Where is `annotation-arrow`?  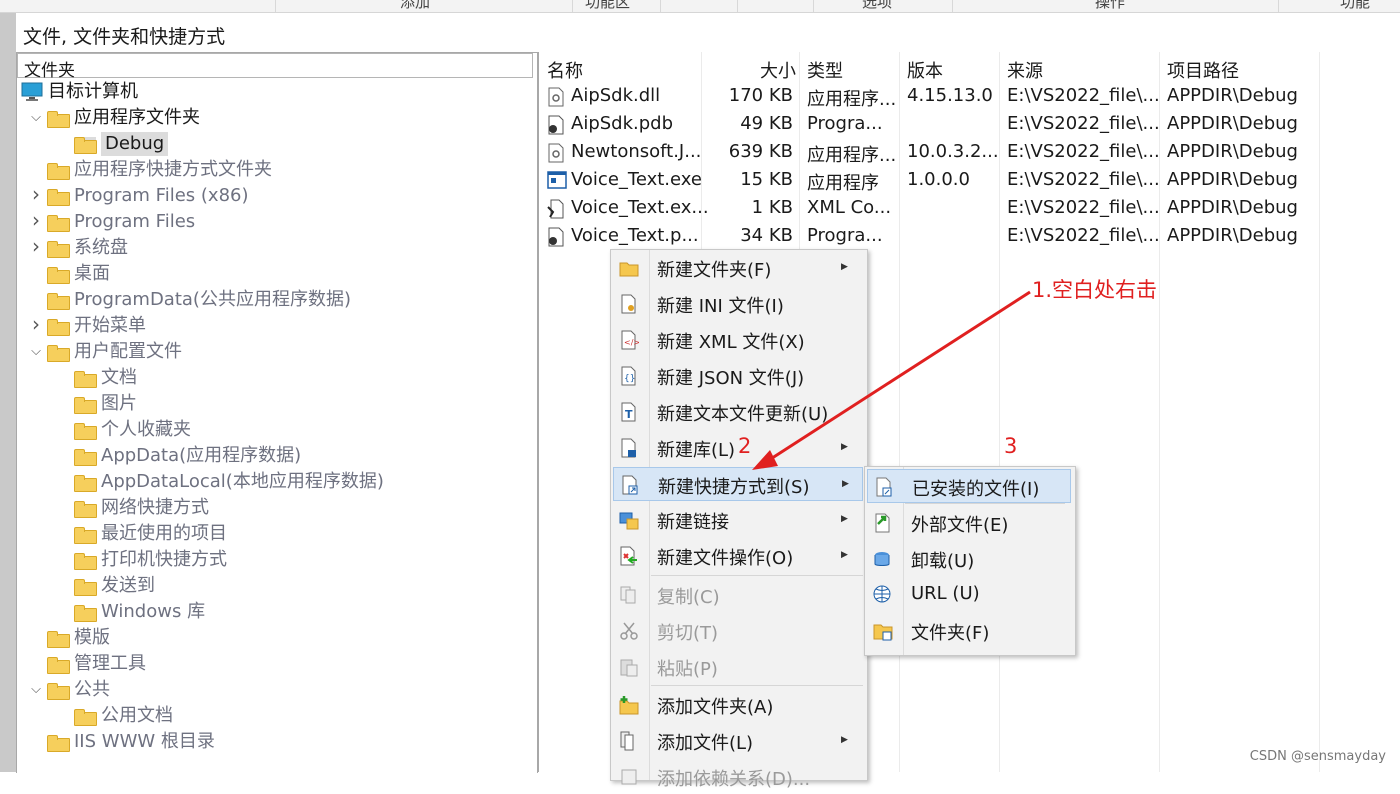
annotation-arrow is located at coordinates (891, 380).